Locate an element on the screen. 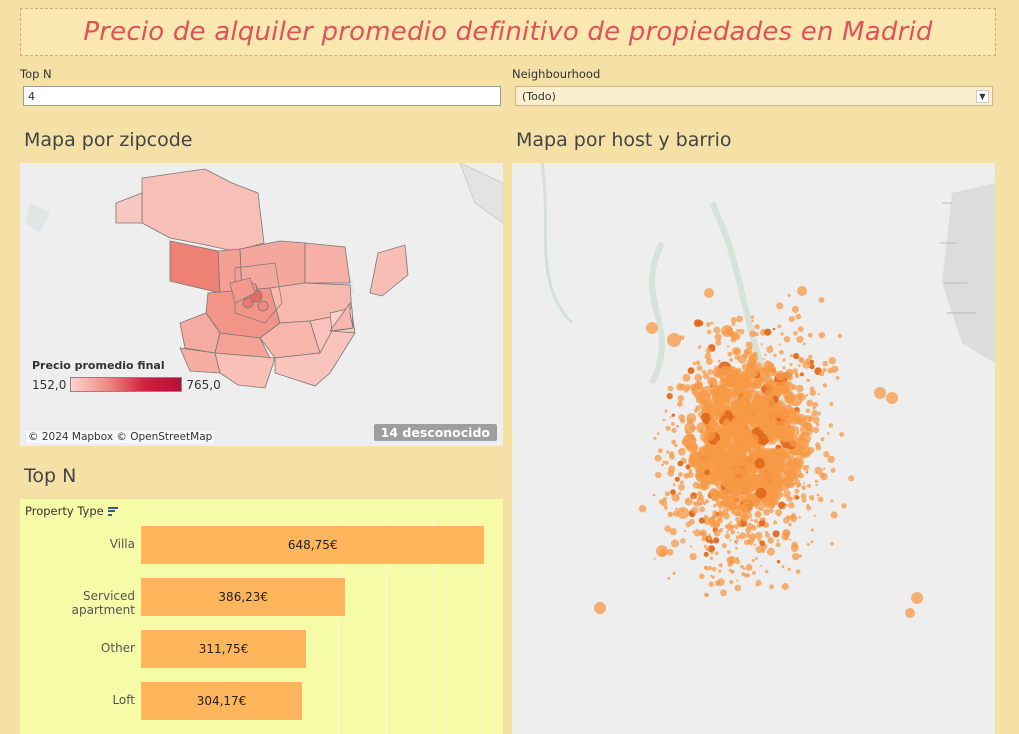  neighbourhood-dropdown: (Todo) ▼ is located at coordinates (754, 96).